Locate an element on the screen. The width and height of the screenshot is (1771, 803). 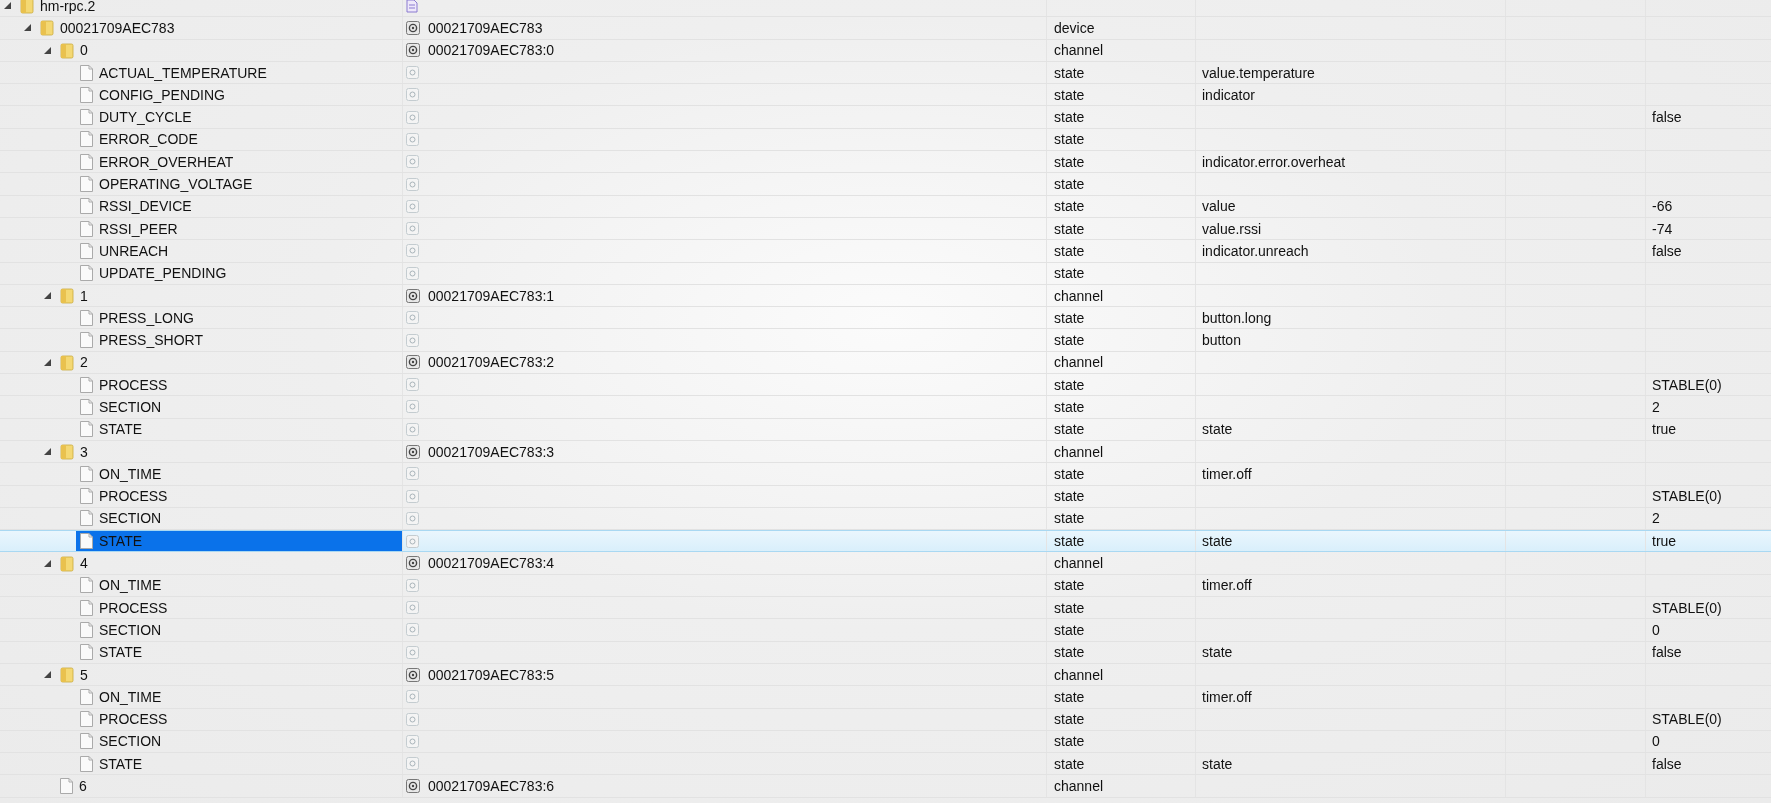
object-value: true is located at coordinates (1664, 429).